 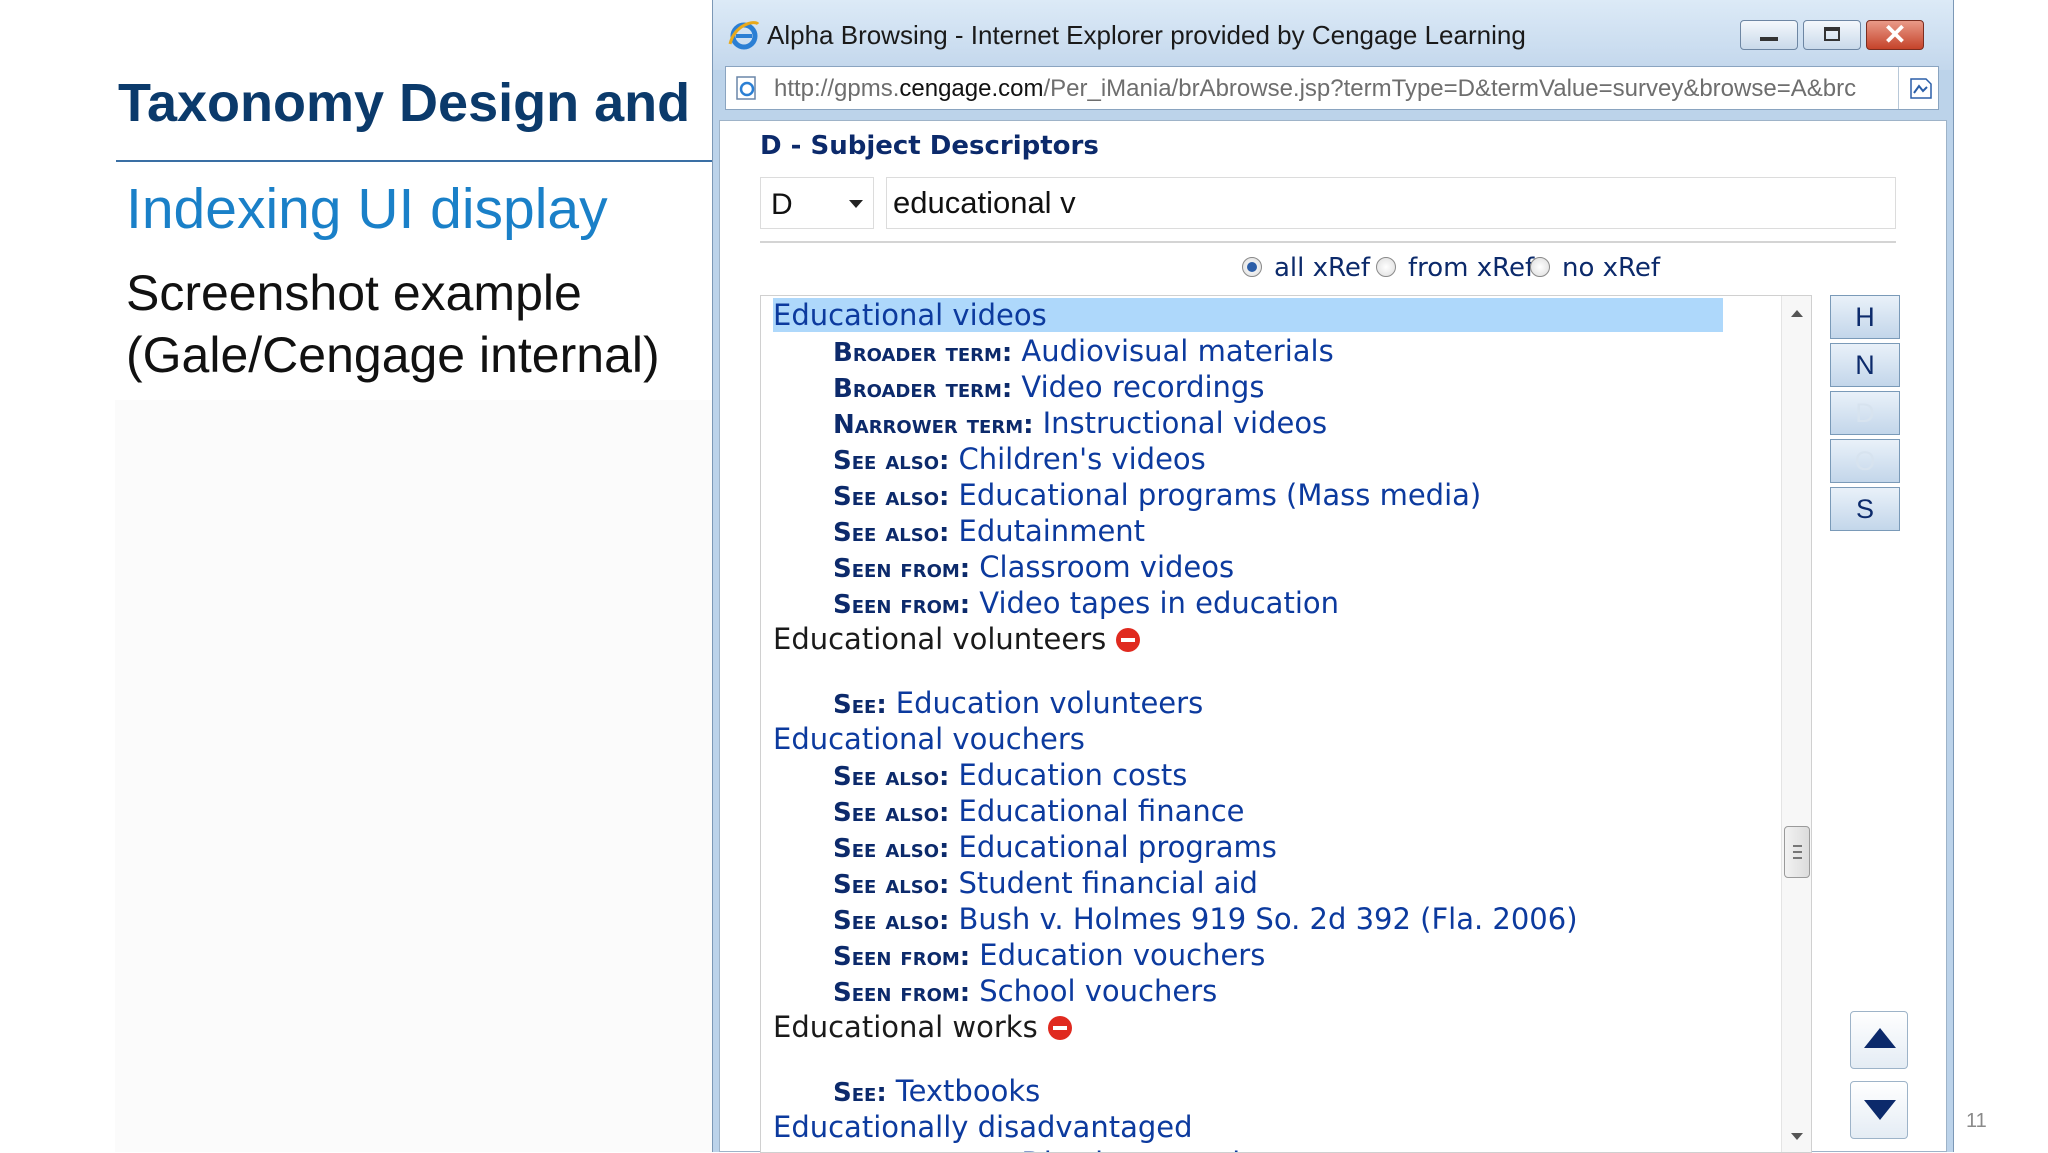 I want to click on term-label: Educational videos, so click(x=910, y=315).